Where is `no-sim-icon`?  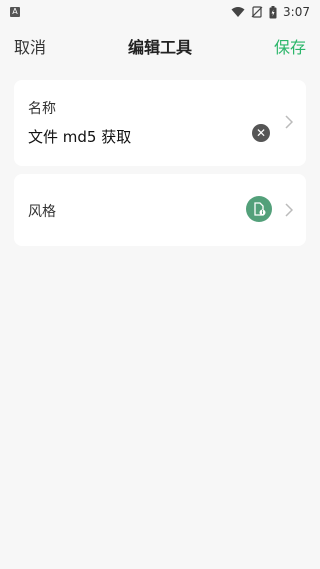
no-sim-icon is located at coordinates (257, 12).